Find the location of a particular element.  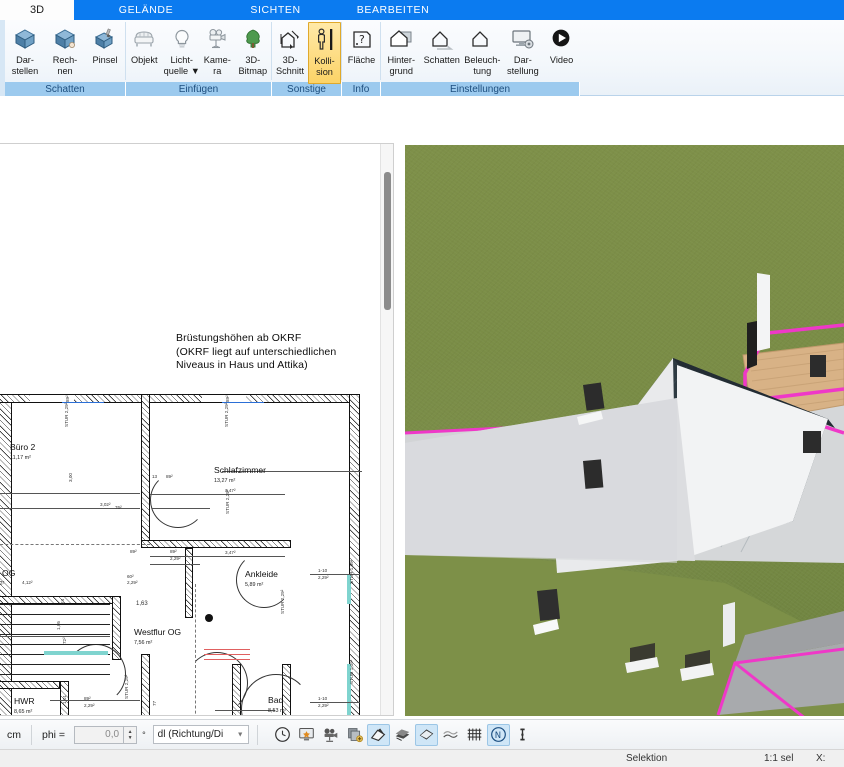

tab-bearbeiten: BEARBEITEN is located at coordinates (393, 10).